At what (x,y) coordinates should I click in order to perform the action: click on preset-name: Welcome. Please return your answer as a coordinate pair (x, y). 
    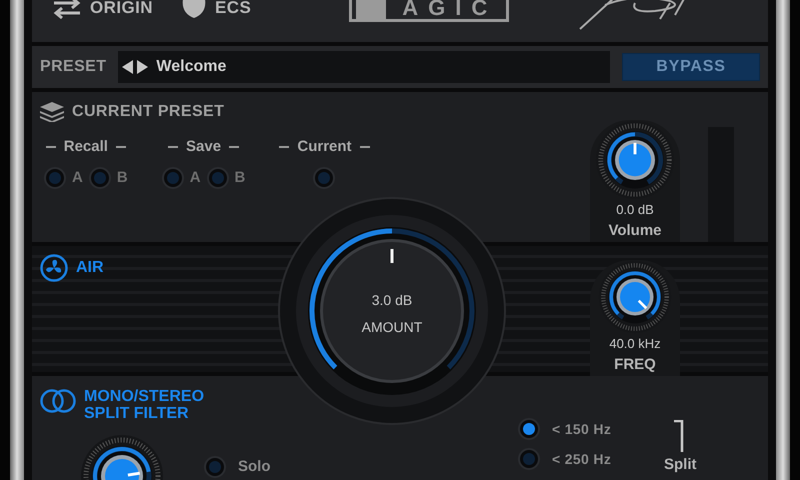
    Looking at the image, I should click on (191, 67).